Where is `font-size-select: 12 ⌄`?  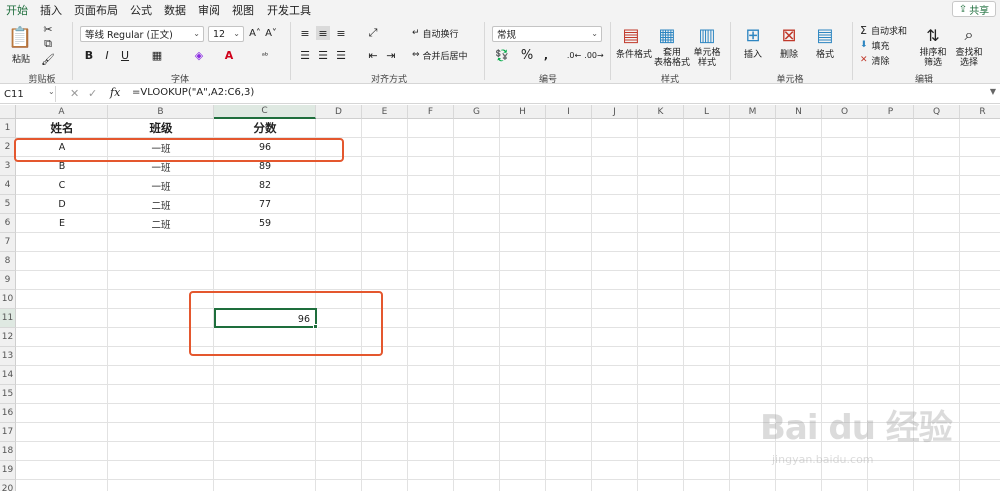 font-size-select: 12 ⌄ is located at coordinates (226, 34).